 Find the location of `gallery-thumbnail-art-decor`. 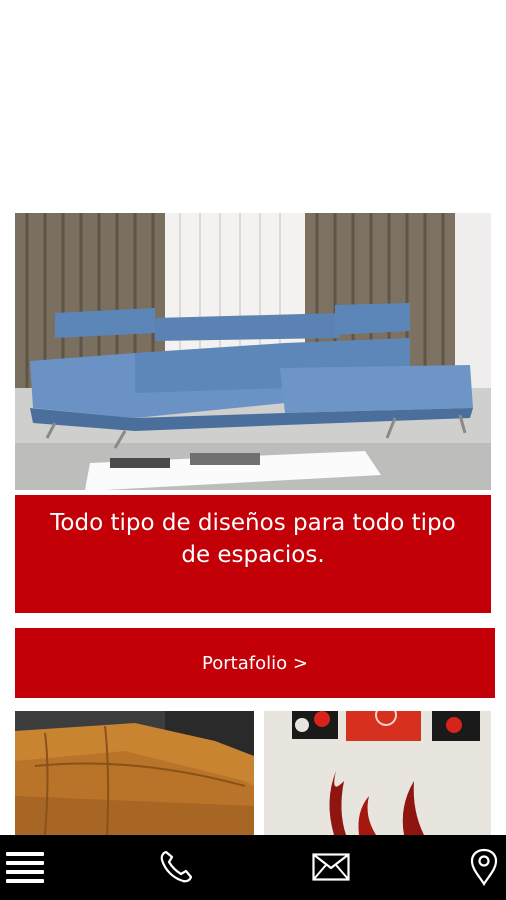

gallery-thumbnail-art-decor is located at coordinates (377, 773).